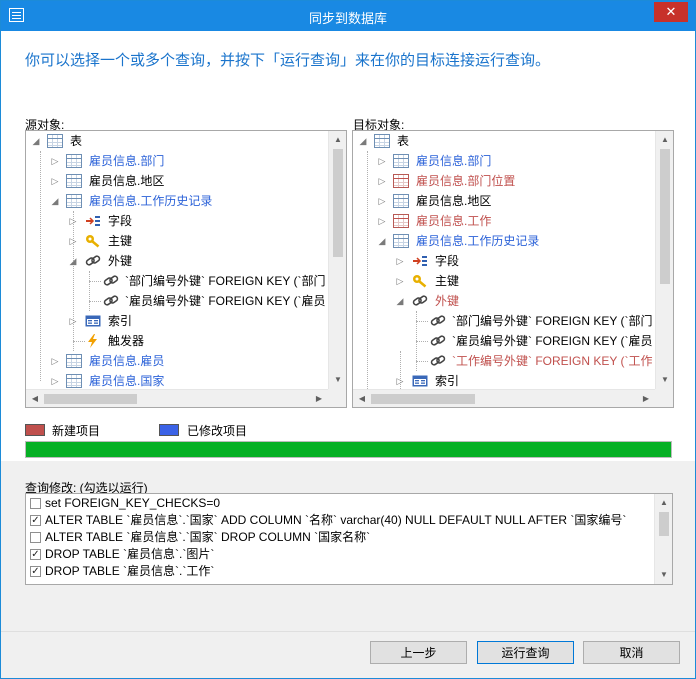 The width and height of the screenshot is (696, 679). I want to click on tree-node-table: ▷ 雇员信息.国家, so click(176, 380).